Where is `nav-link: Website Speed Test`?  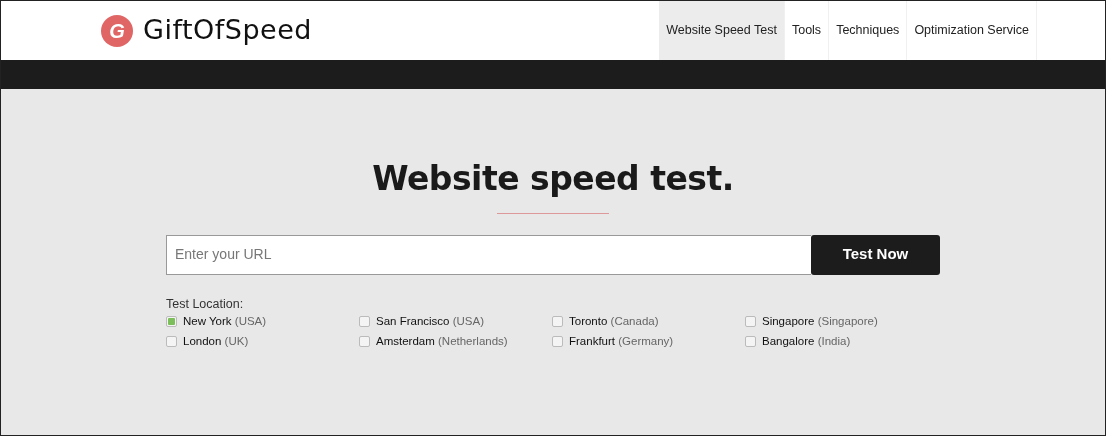 nav-link: Website Speed Test is located at coordinates (722, 30).